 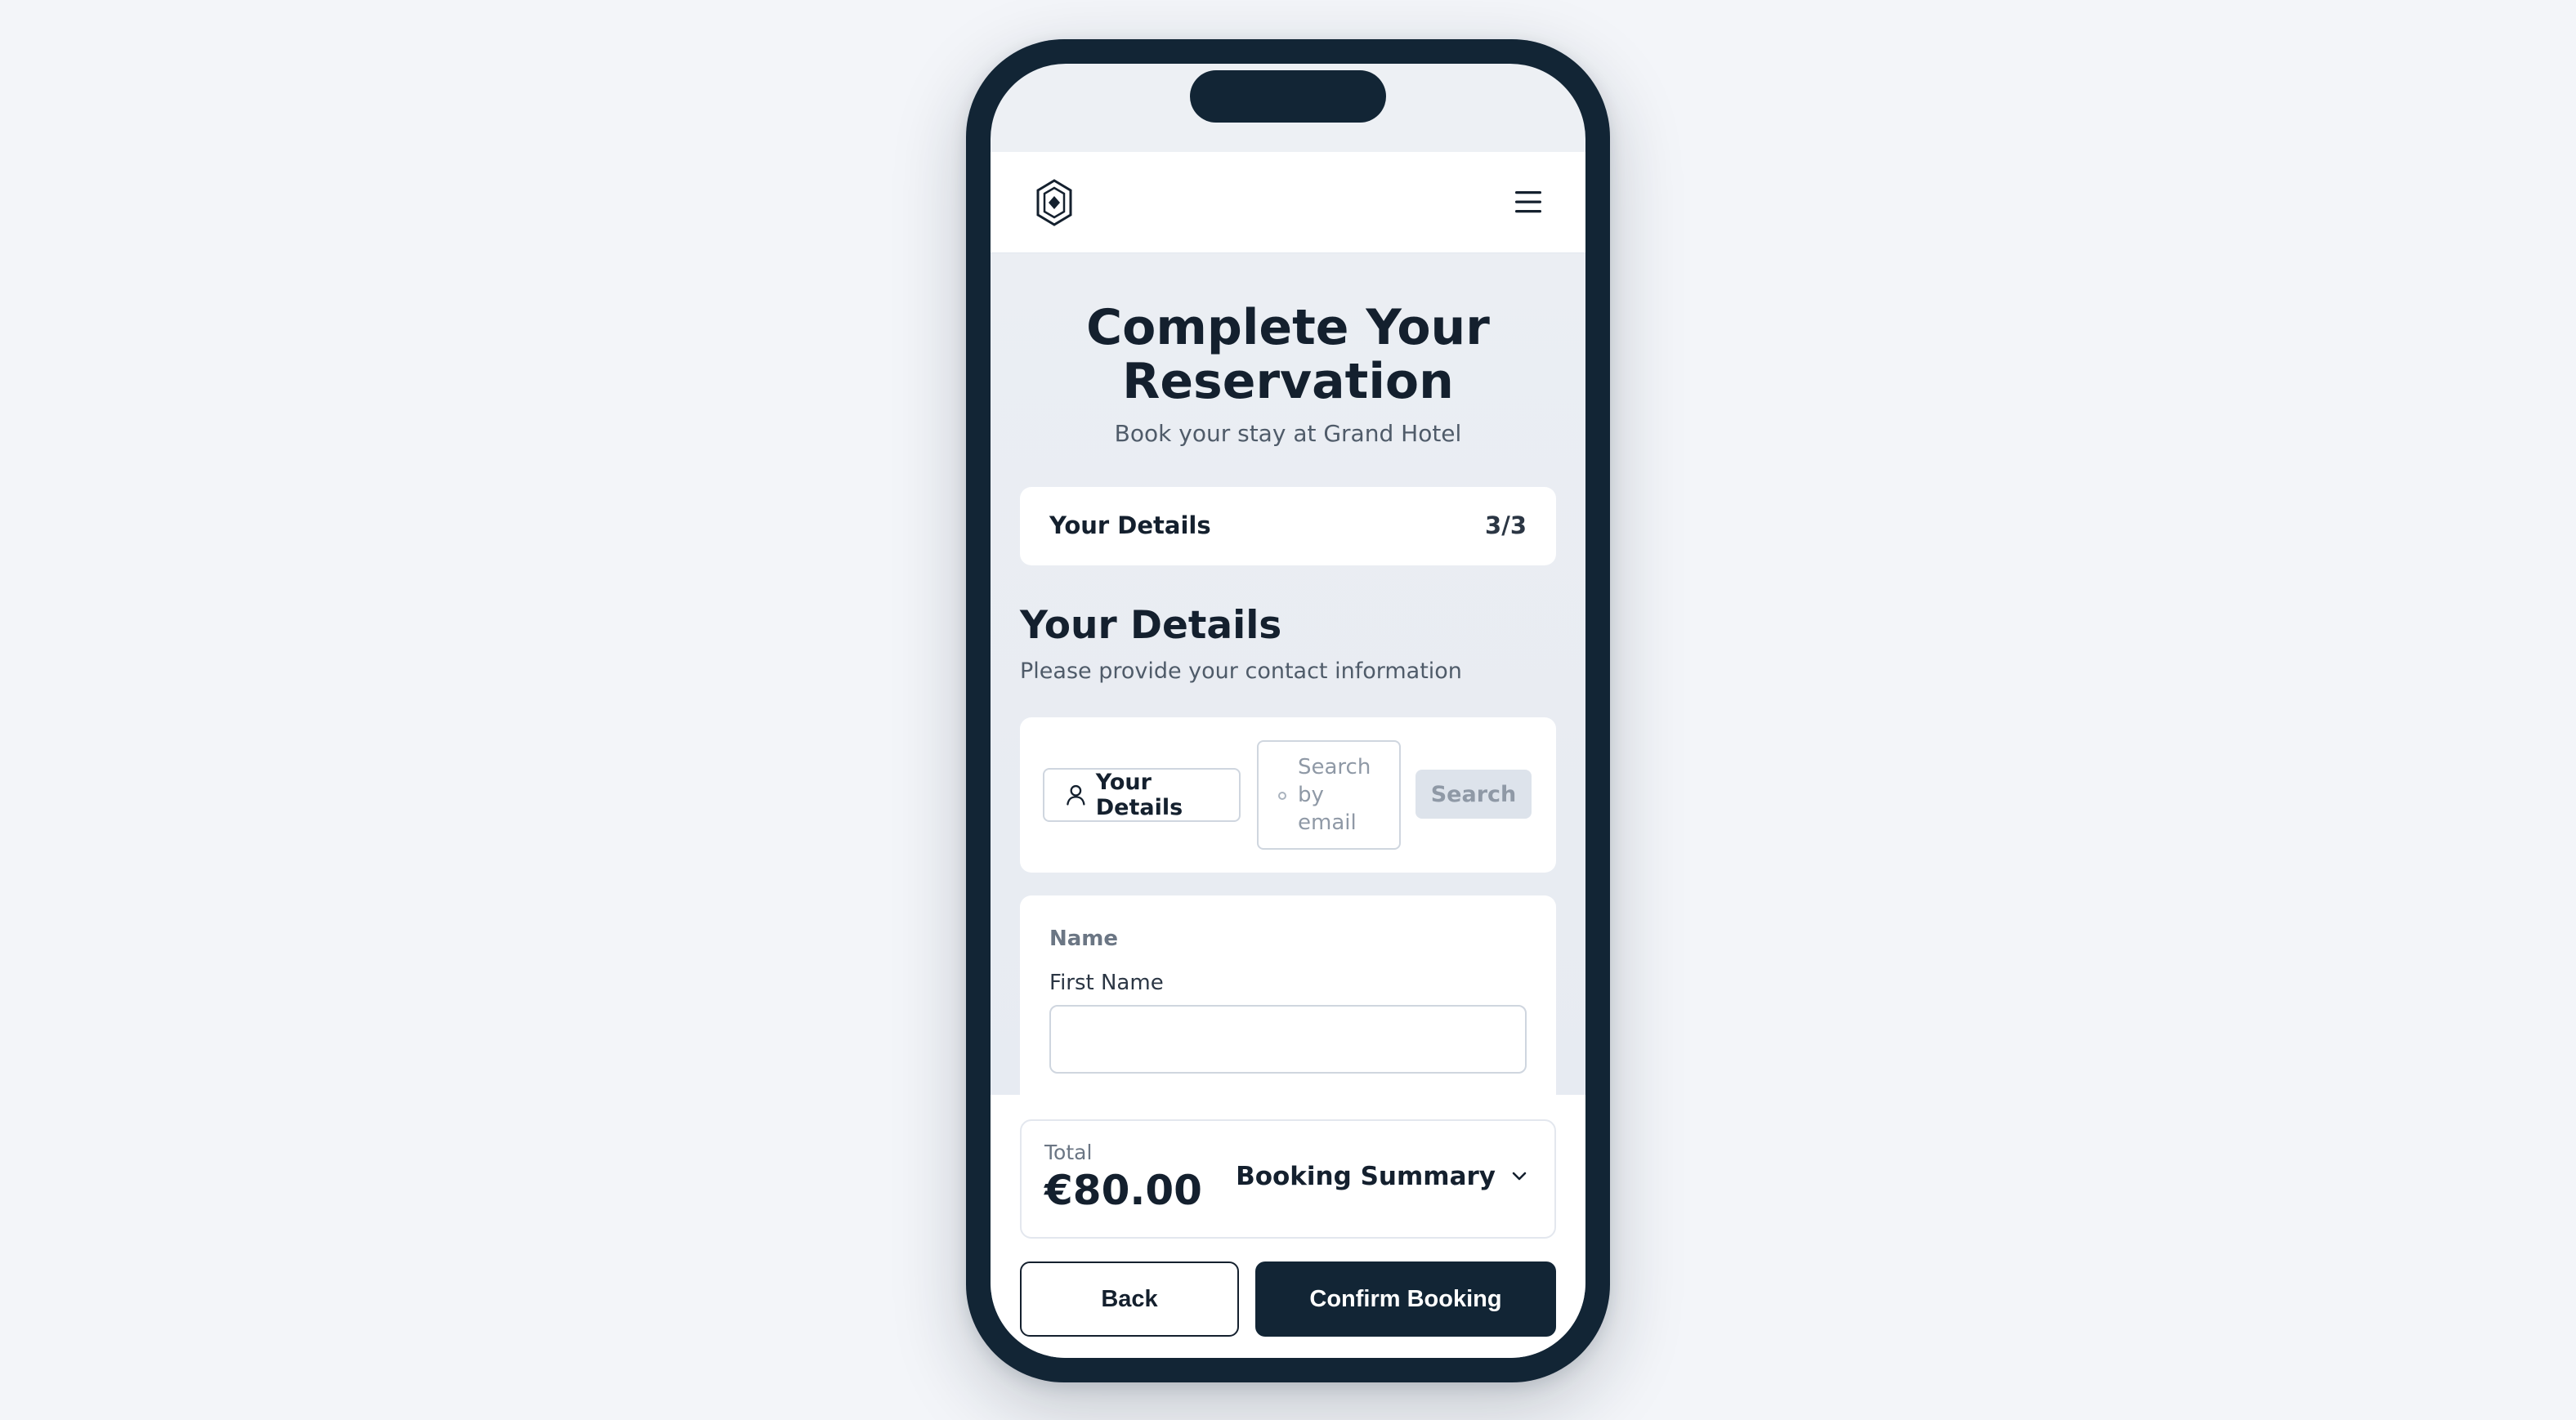 I want to click on your-details-button-label: Your Details, so click(x=1139, y=795).